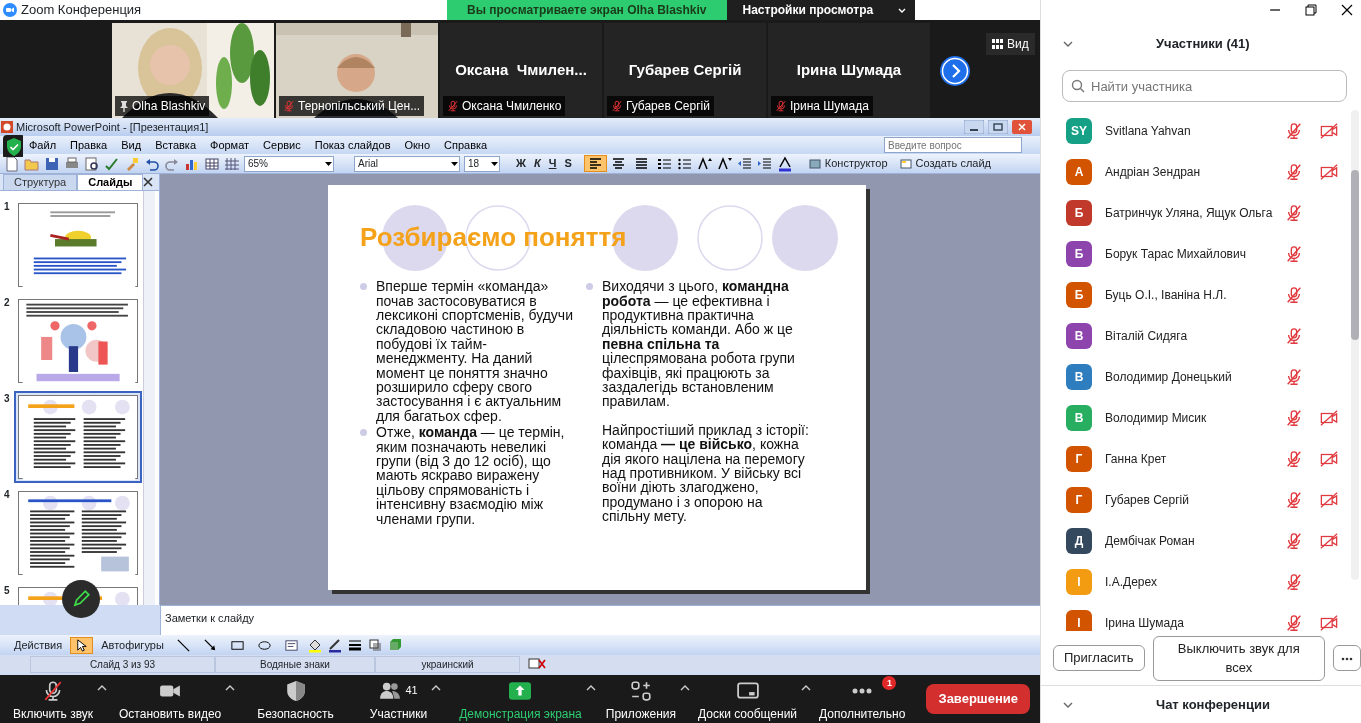 The image size is (1361, 723). I want to click on participant-row: А Андріан Зендран, so click(1201, 171).